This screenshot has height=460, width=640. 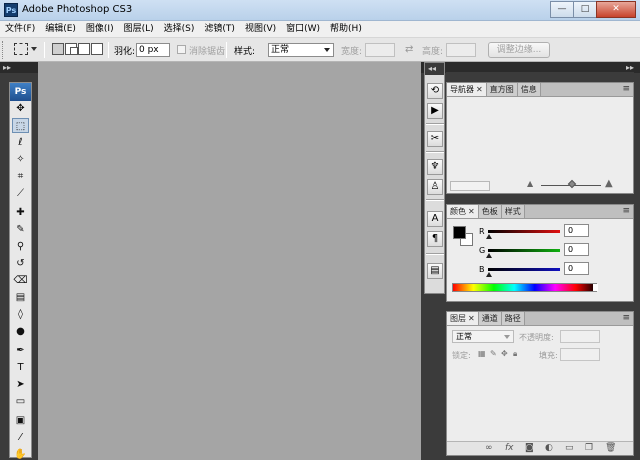 What do you see at coordinates (71, 49) in the screenshot?
I see `add-to-selection-icon` at bounding box center [71, 49].